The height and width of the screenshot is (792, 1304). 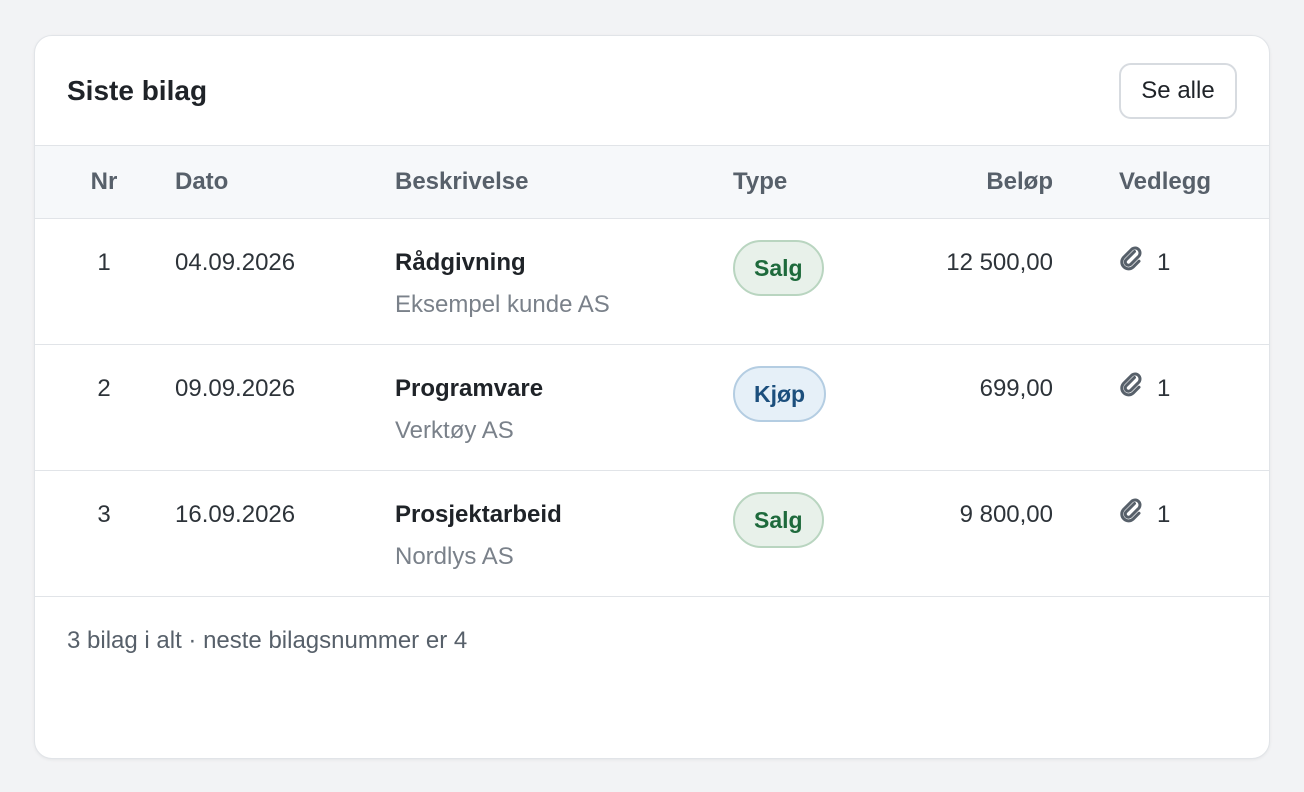 What do you see at coordinates (235, 514) in the screenshot?
I see `row-date: 16.09.2026` at bounding box center [235, 514].